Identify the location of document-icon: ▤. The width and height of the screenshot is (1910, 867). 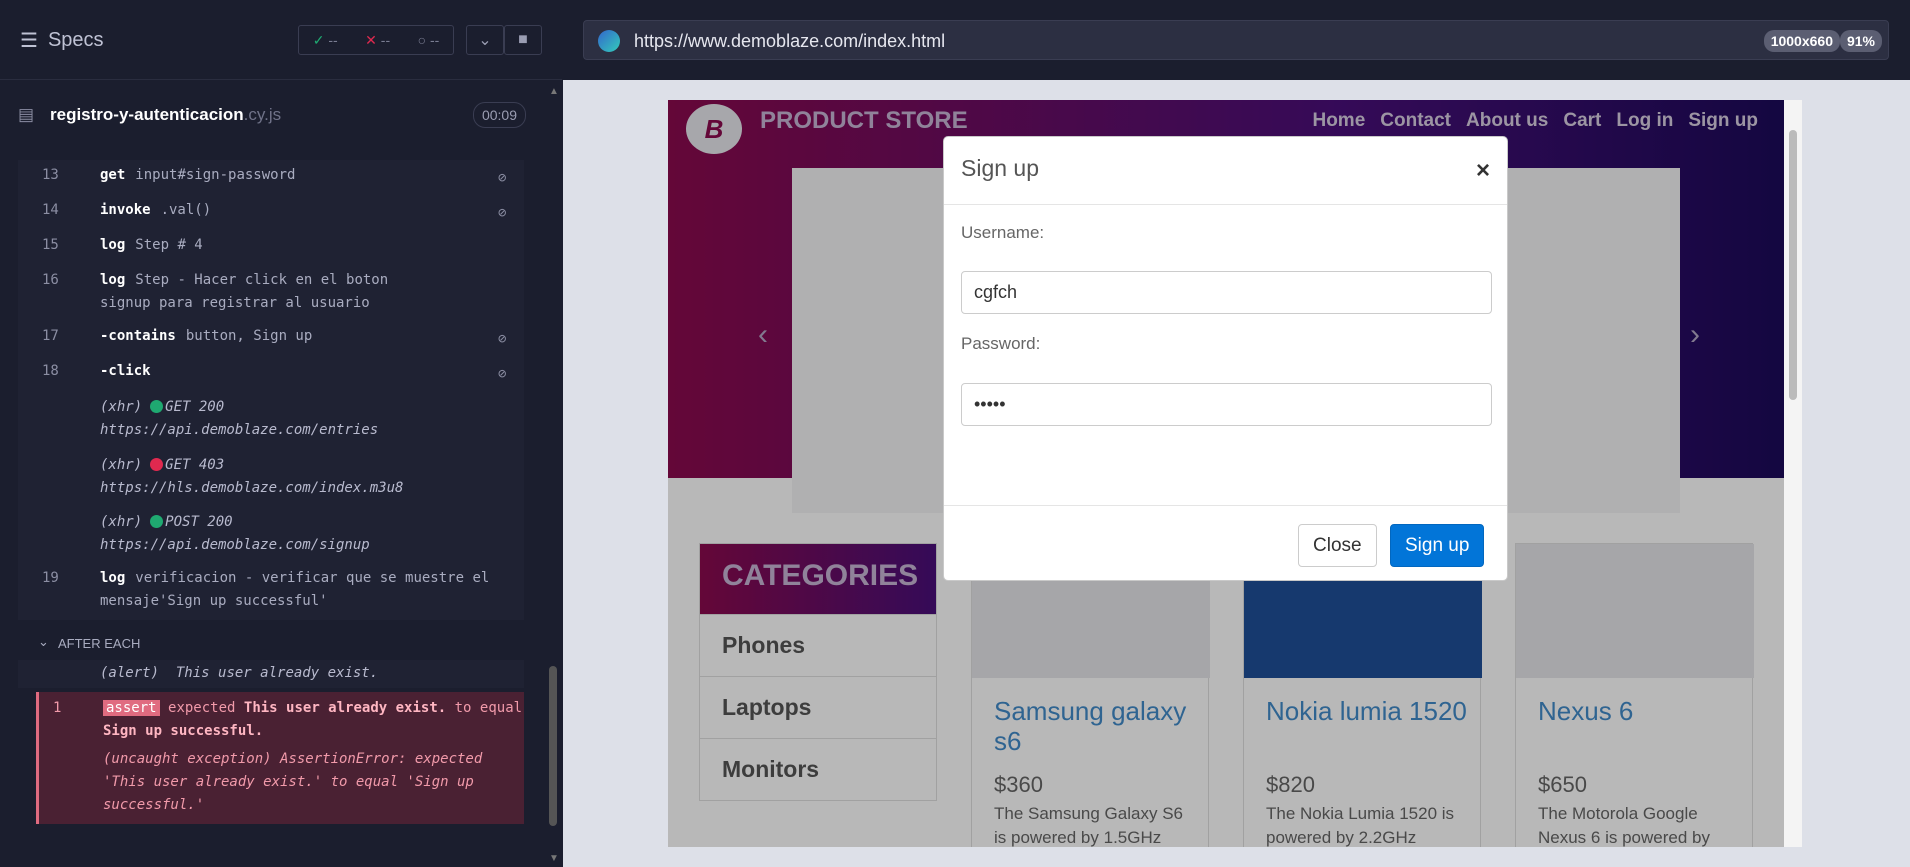
(26, 114).